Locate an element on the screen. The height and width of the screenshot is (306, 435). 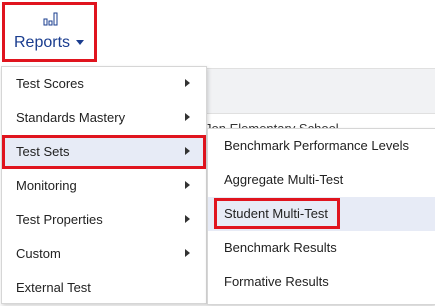
menu-item-test-properties: Test Properties is located at coordinates (104, 220).